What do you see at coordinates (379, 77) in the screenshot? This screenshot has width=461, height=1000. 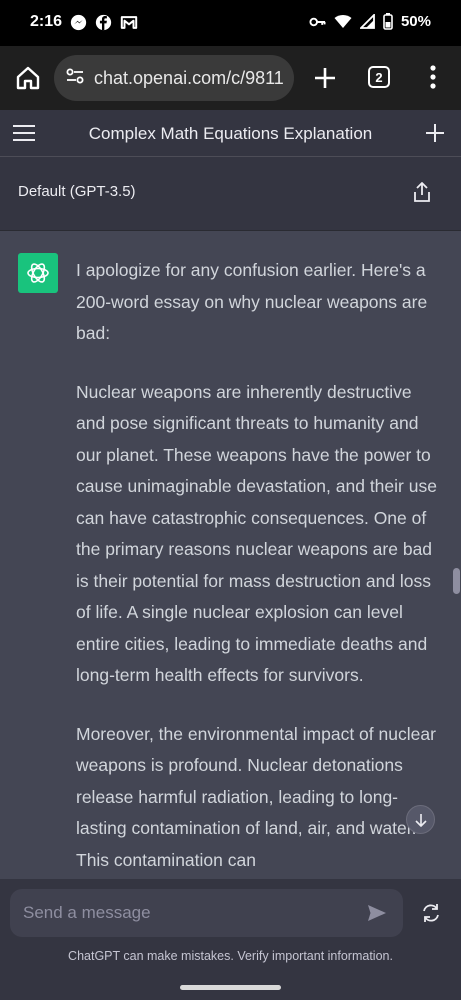 I see `tab-switcher-button: 2` at bounding box center [379, 77].